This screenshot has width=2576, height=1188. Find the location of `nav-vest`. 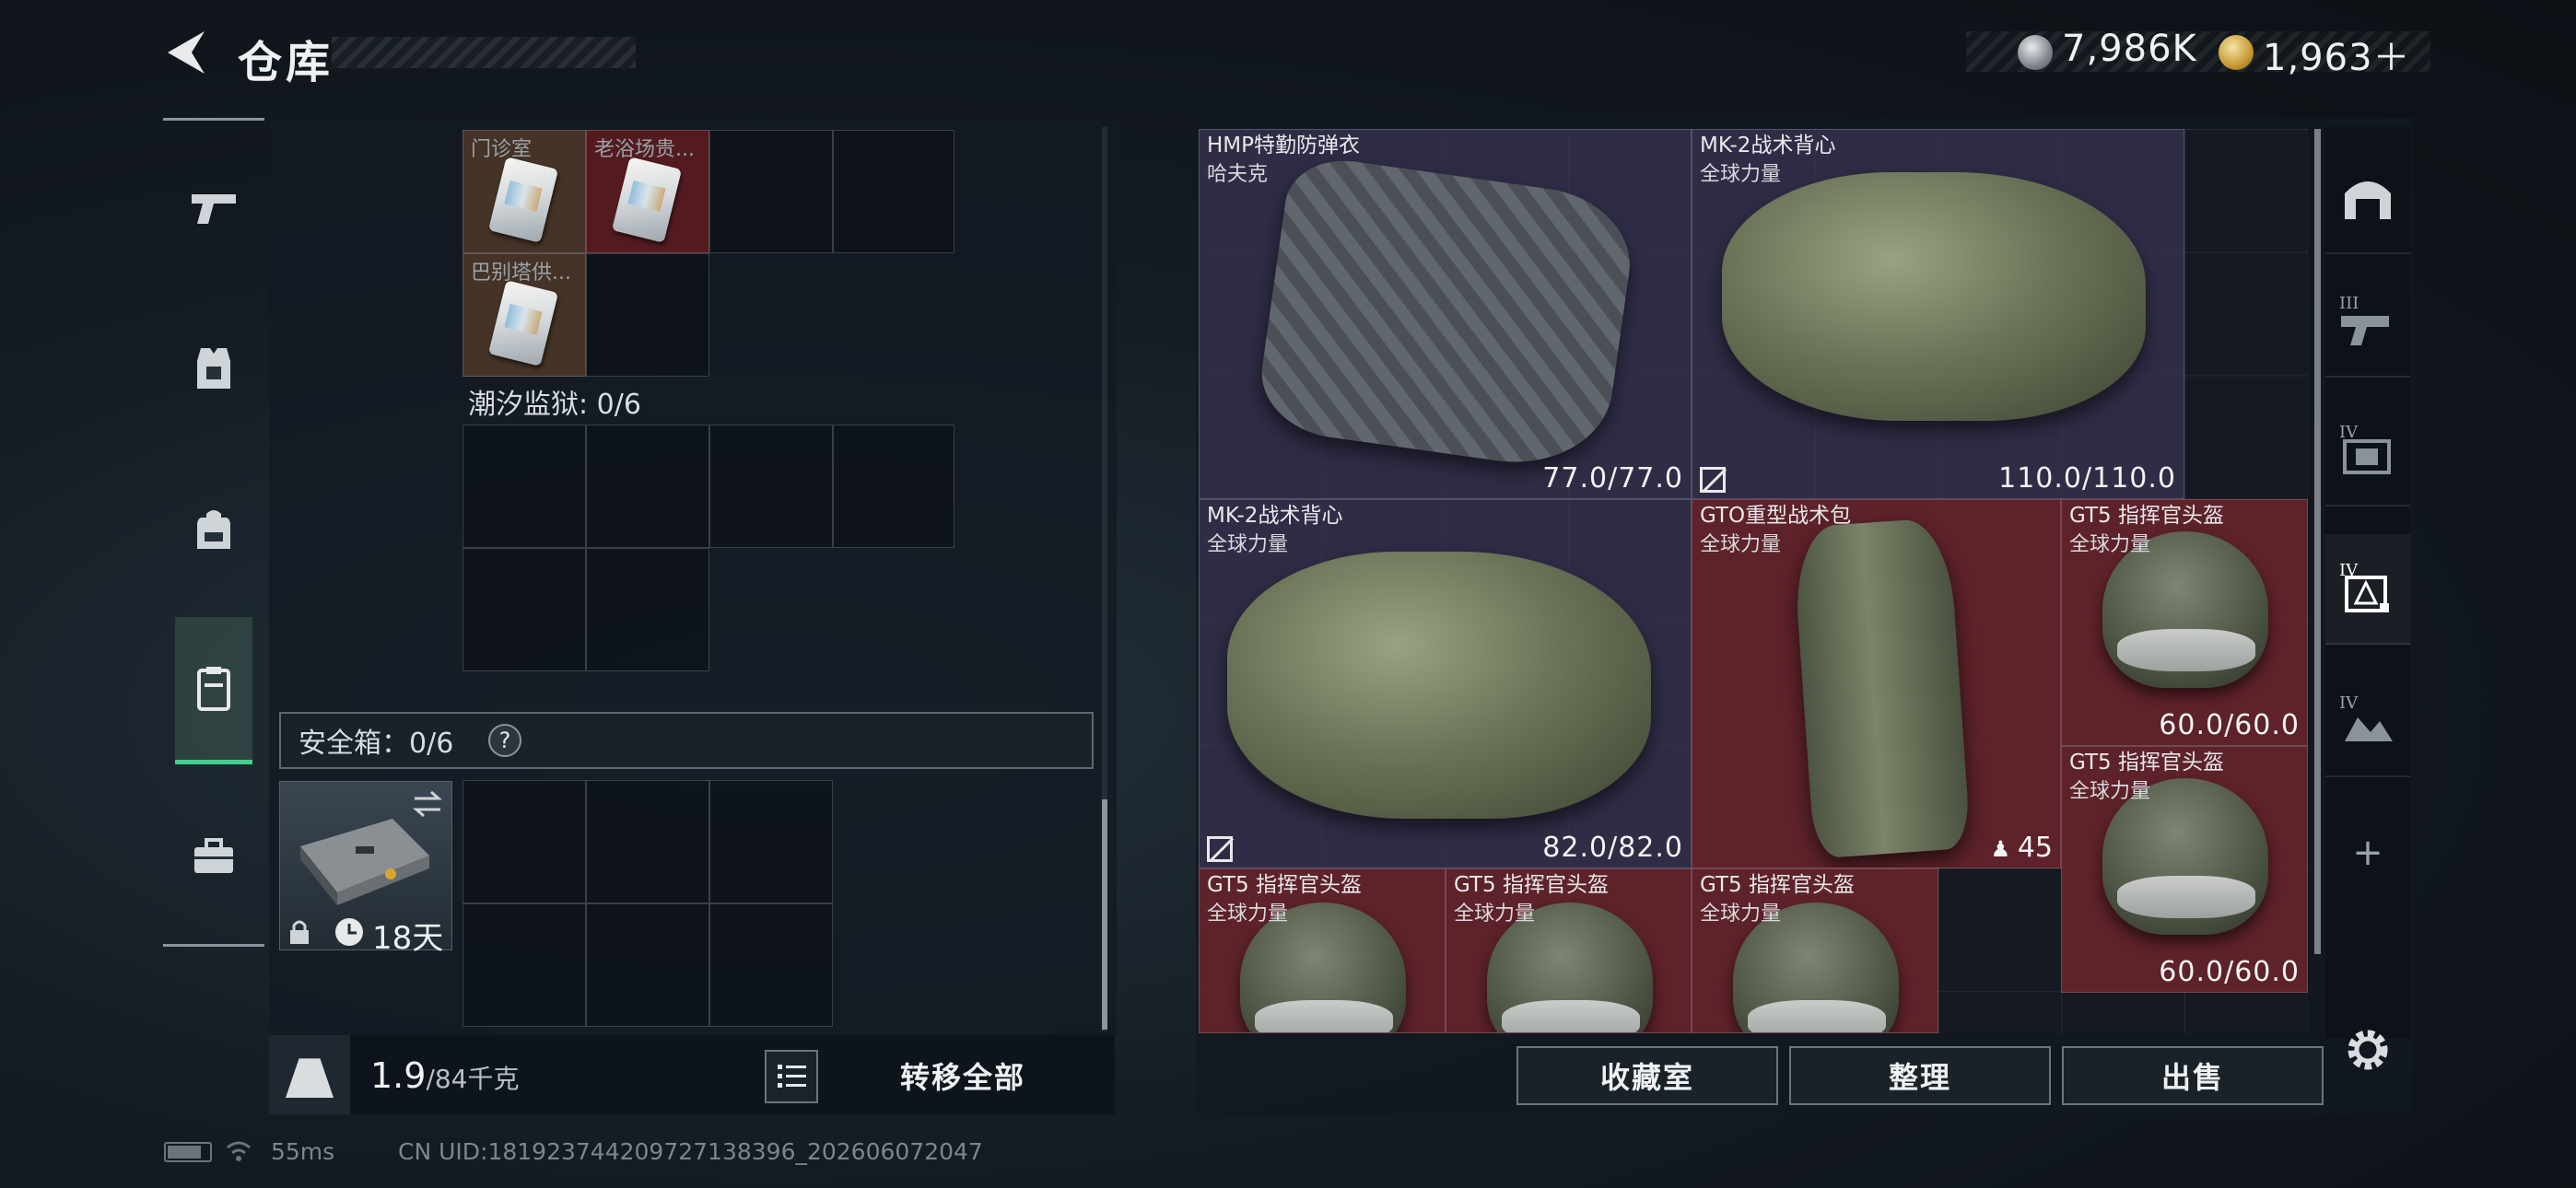

nav-vest is located at coordinates (213, 369).